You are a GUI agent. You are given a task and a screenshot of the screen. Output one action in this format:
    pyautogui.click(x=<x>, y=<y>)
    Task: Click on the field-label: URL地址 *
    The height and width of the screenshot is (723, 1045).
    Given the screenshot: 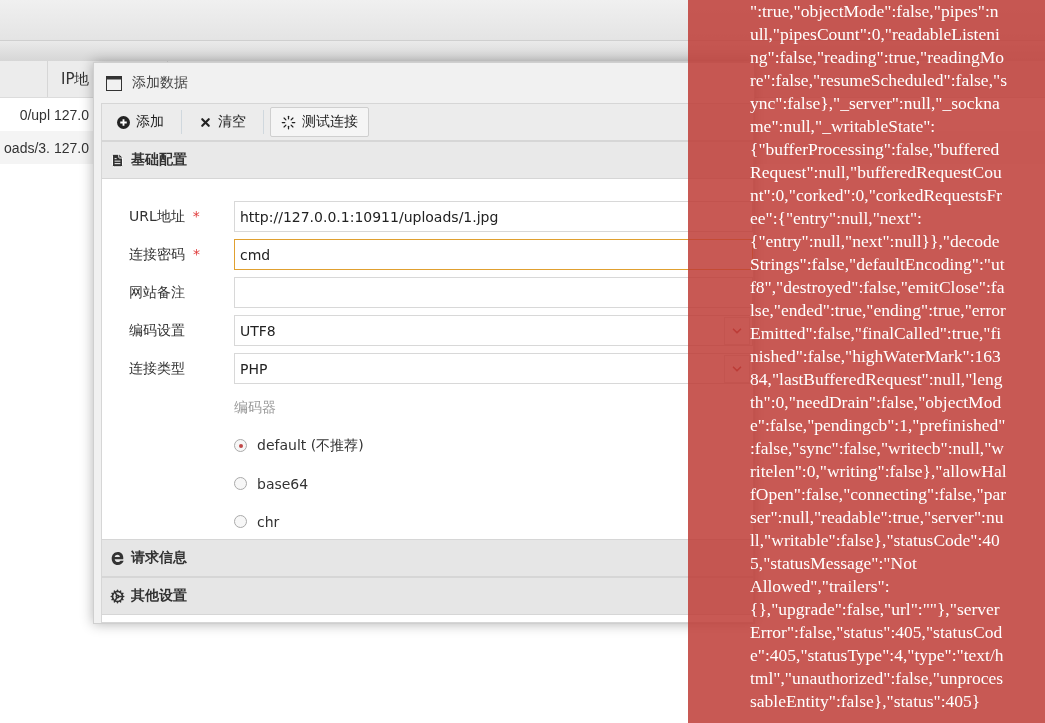 What is the action you would take?
    pyautogui.click(x=164, y=216)
    